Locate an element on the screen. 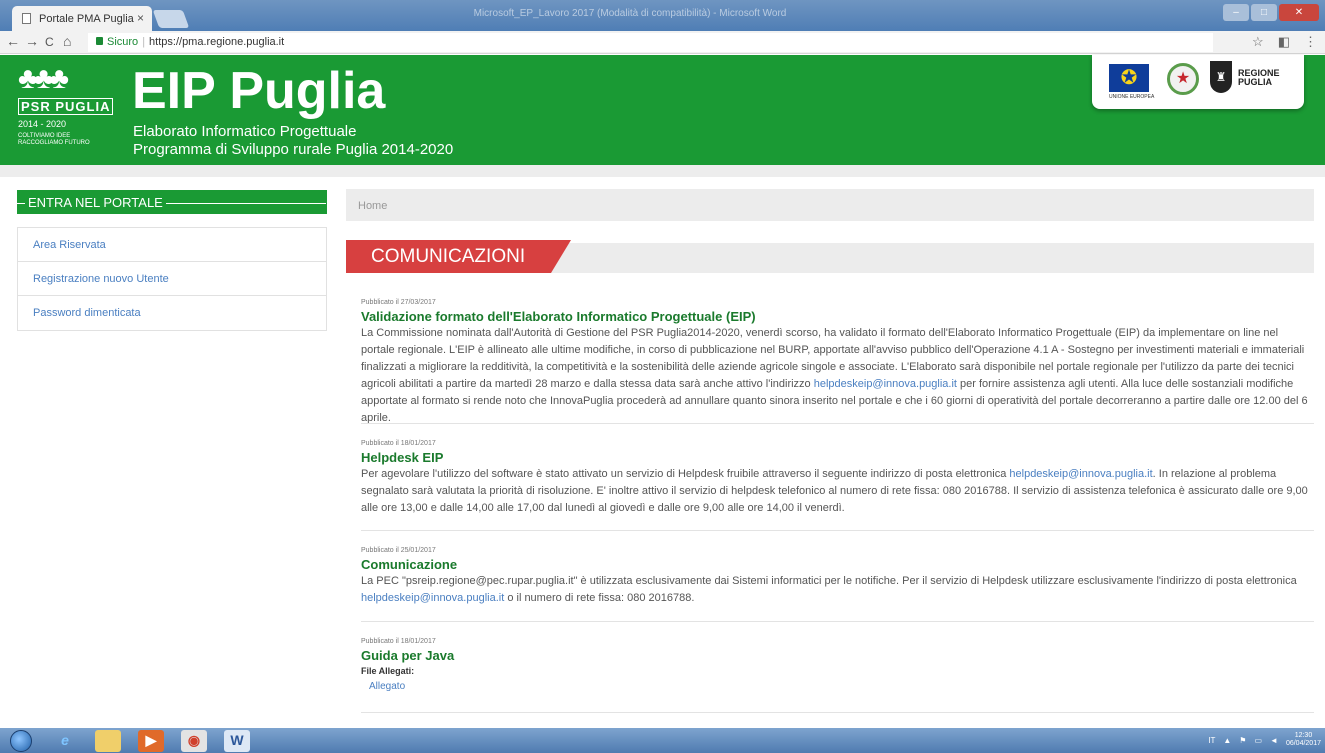 The height and width of the screenshot is (753, 1325). volume-icon: ◄ is located at coordinates (1274, 740).